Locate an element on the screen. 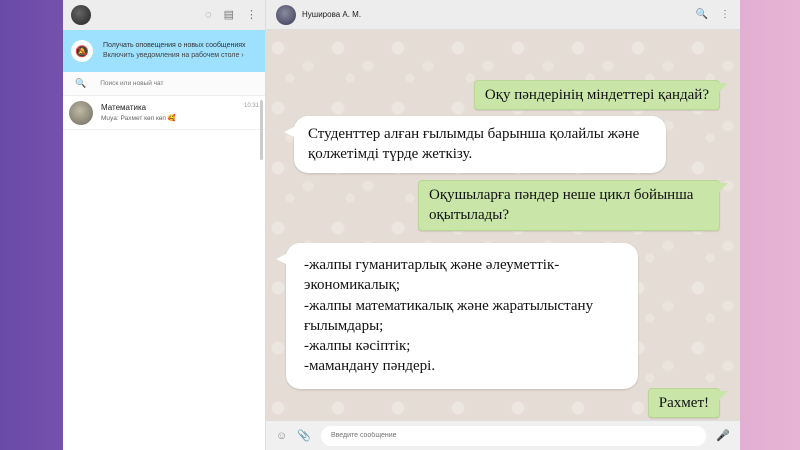 The width and height of the screenshot is (800, 450). status-icon: ◌ is located at coordinates (208, 15).